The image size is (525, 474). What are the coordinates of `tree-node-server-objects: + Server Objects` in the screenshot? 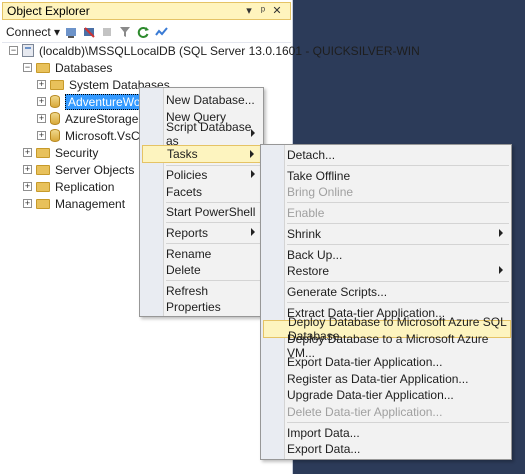 It's located at (78, 169).